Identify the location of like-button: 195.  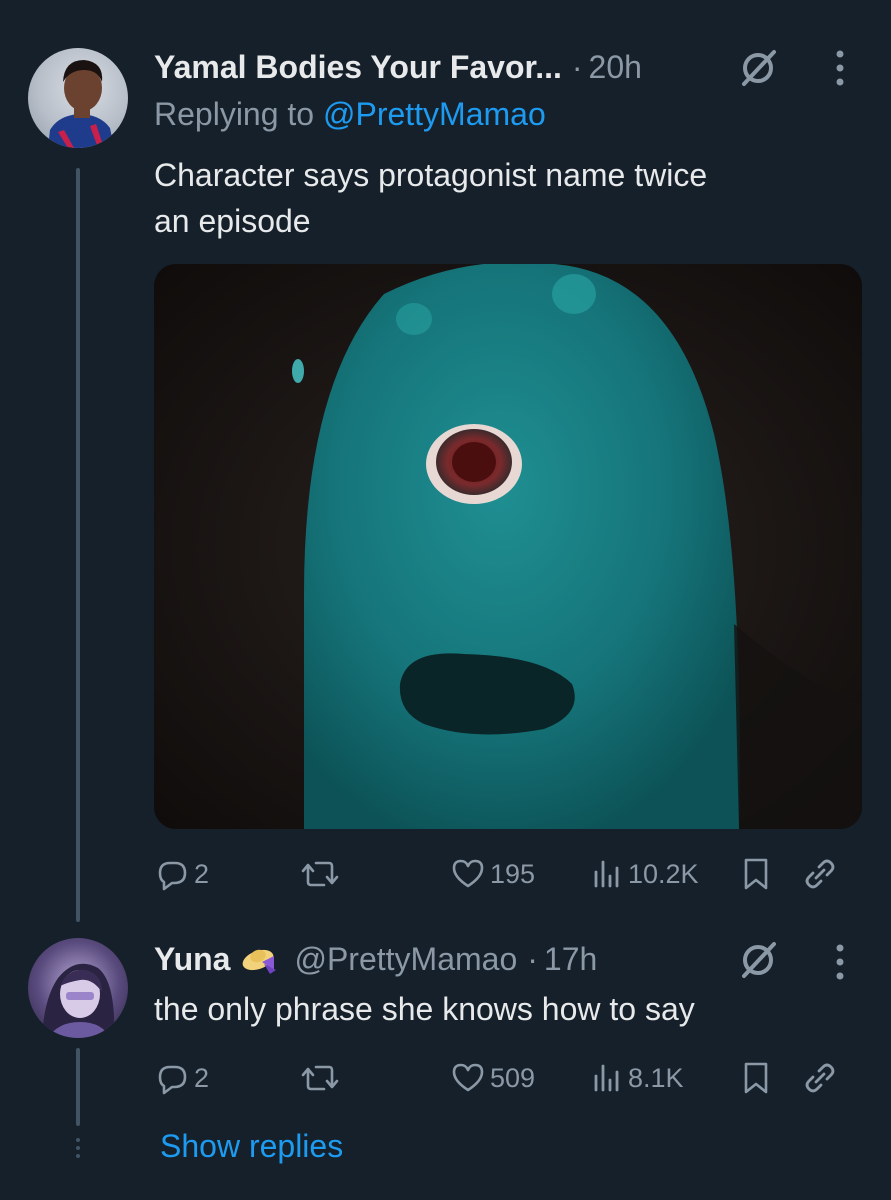
(492, 874).